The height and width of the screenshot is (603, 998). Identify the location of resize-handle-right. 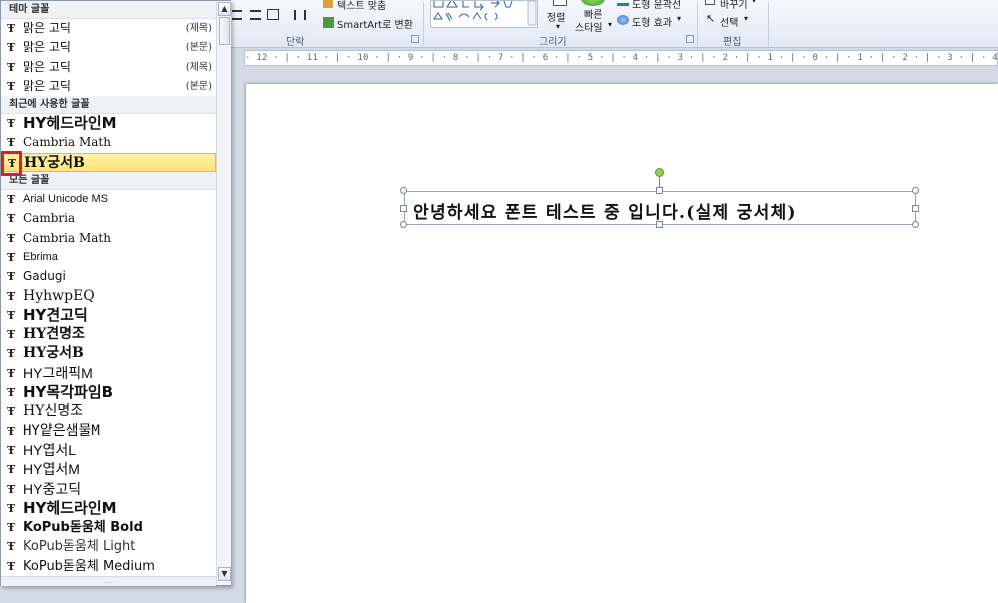
(915, 208).